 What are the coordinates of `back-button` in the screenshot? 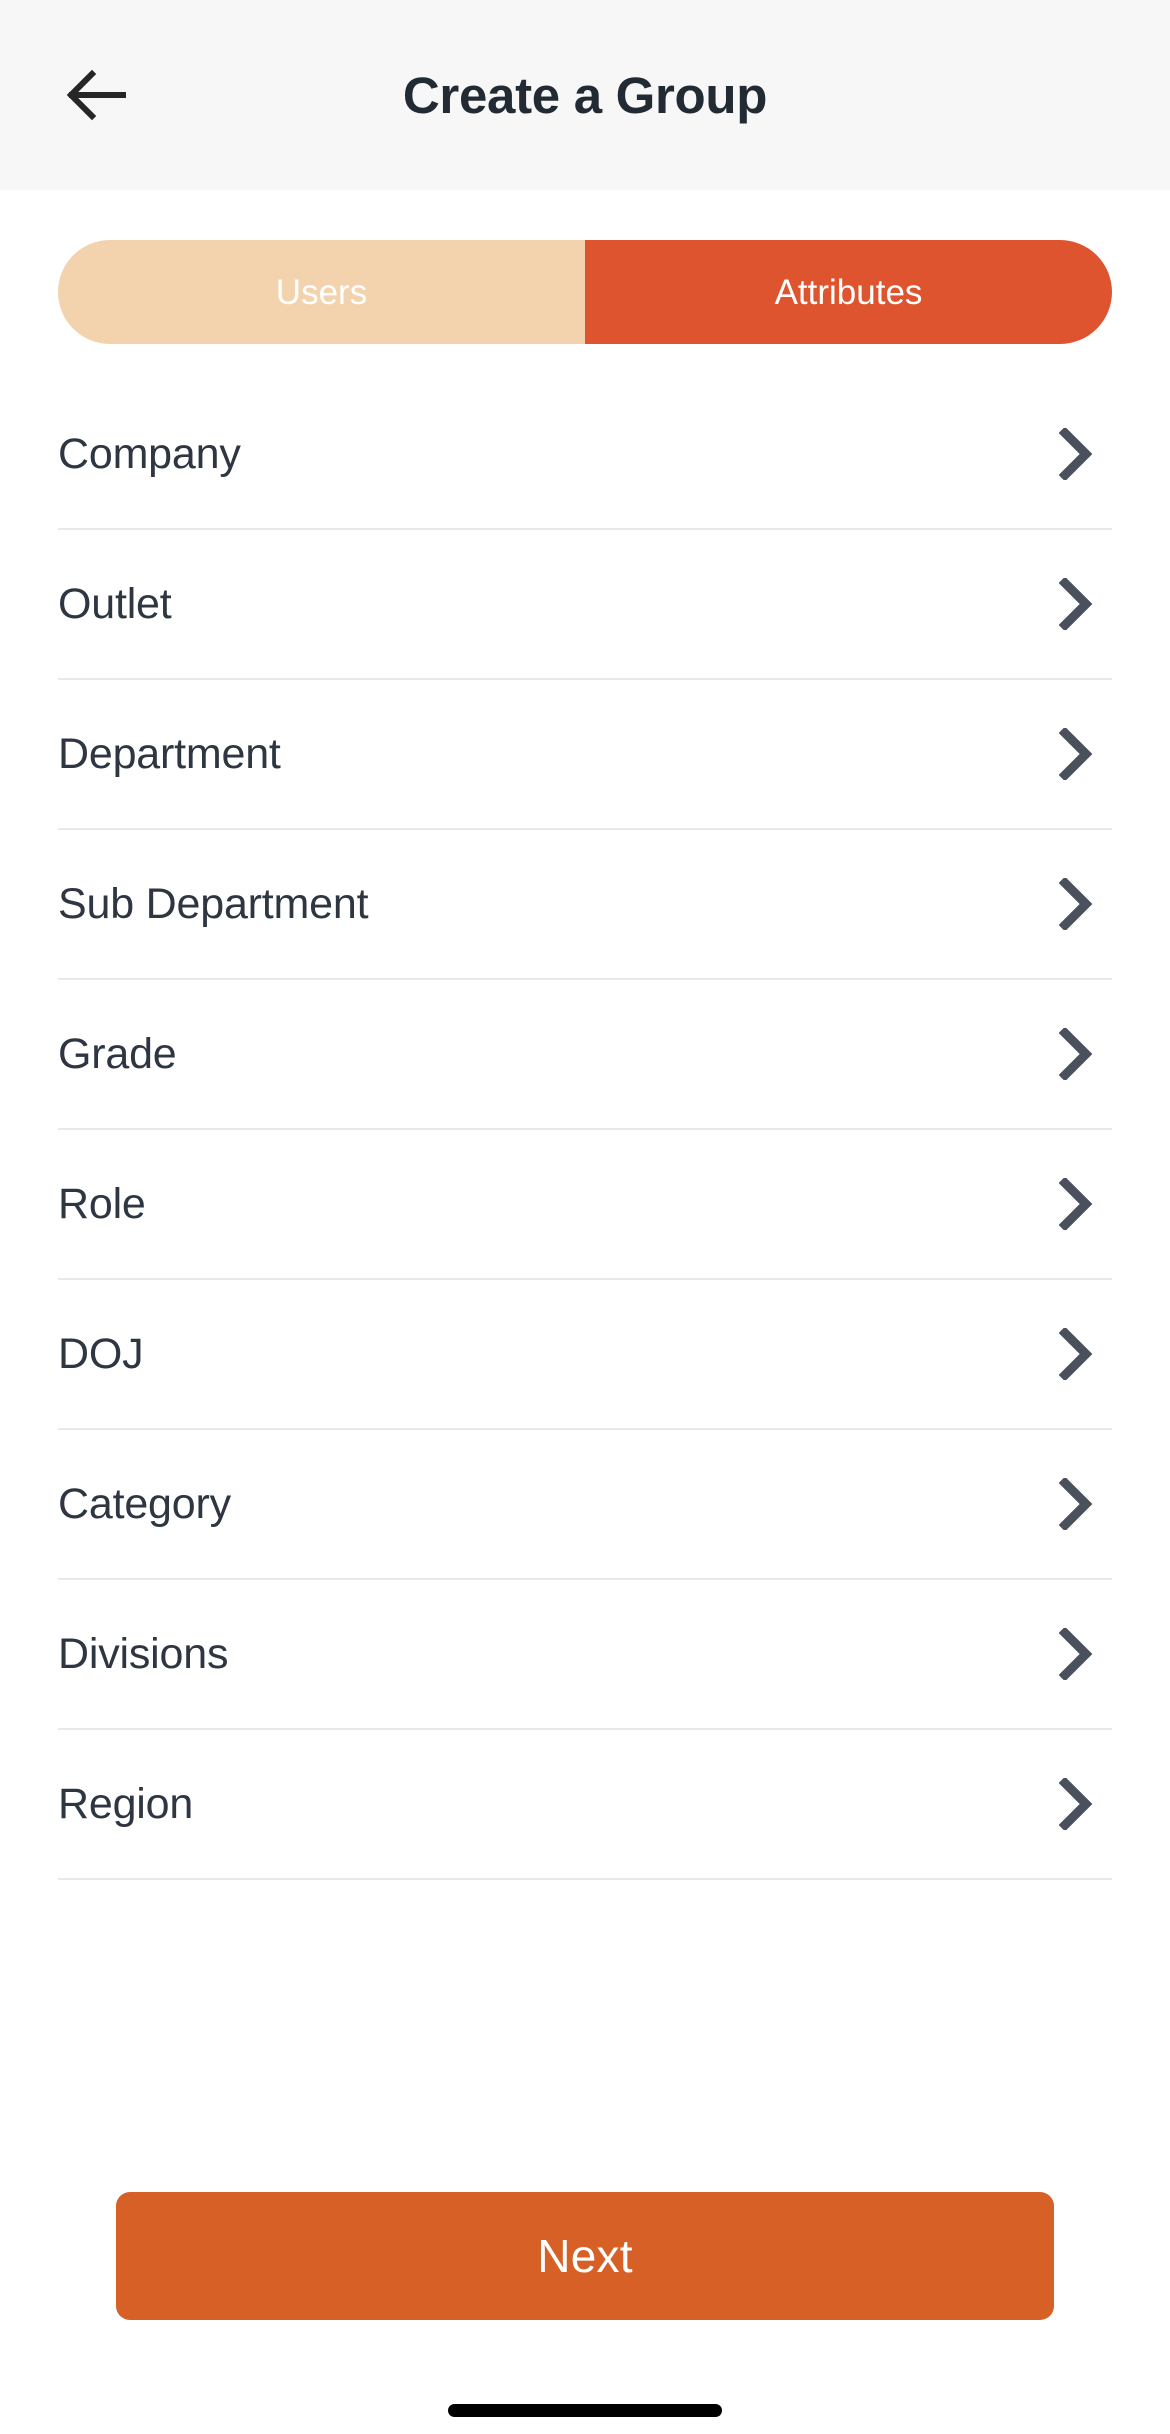 It's located at (96, 95).